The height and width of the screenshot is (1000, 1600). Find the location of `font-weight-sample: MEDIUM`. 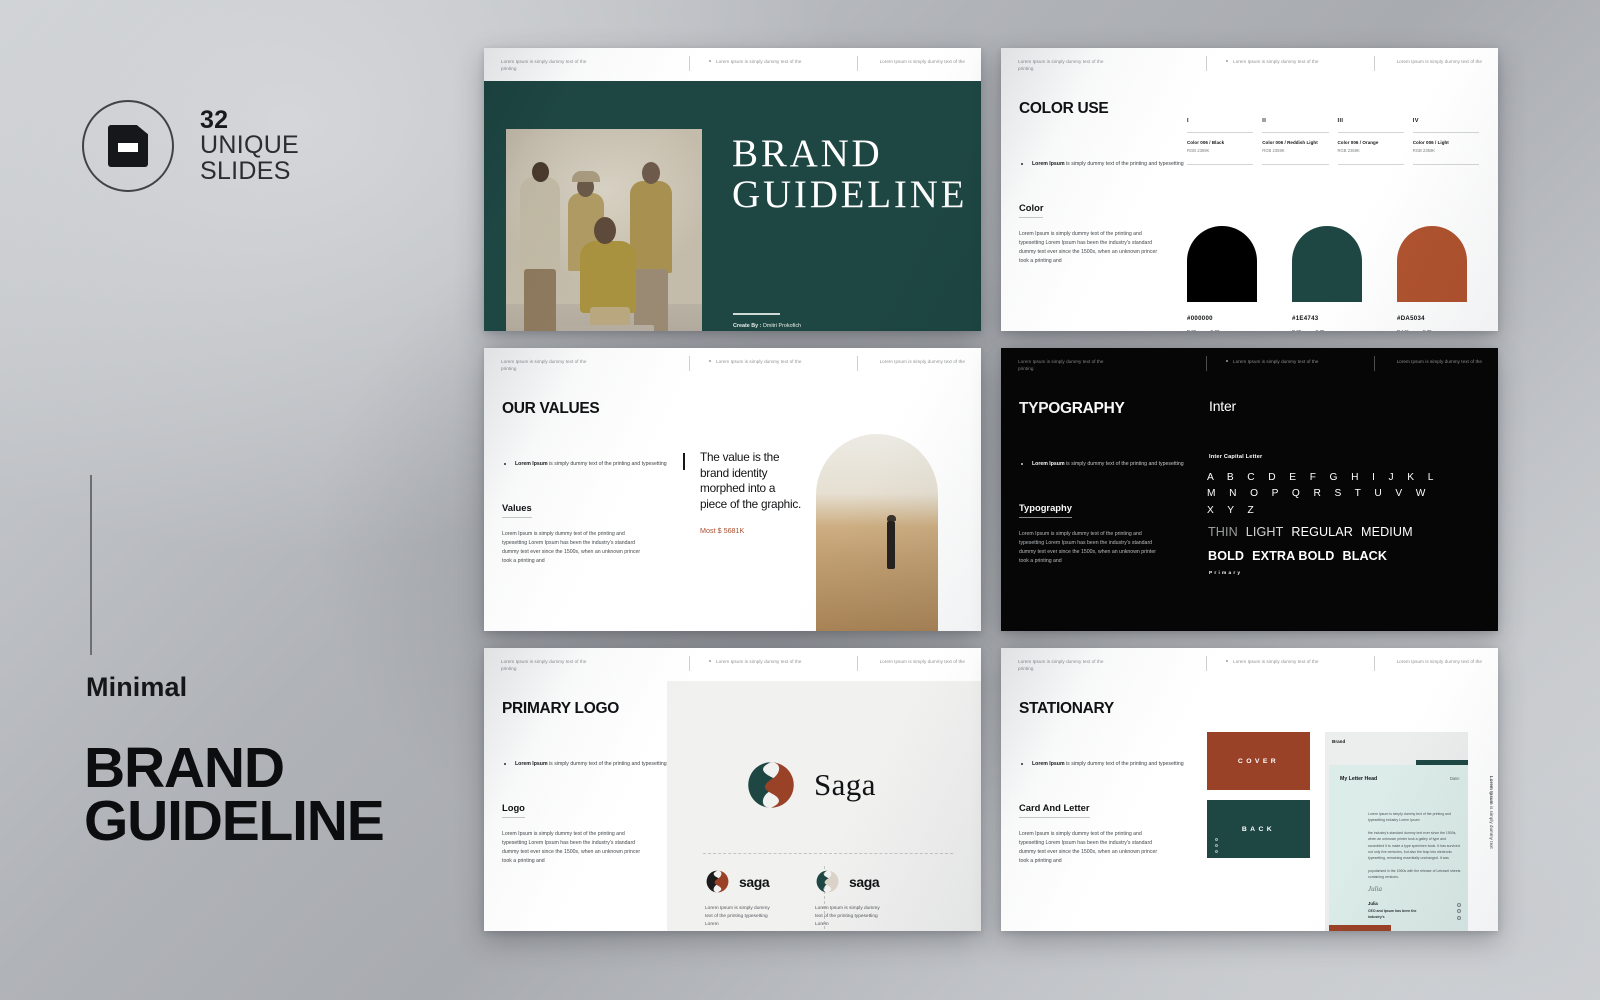

font-weight-sample: MEDIUM is located at coordinates (1386, 532).